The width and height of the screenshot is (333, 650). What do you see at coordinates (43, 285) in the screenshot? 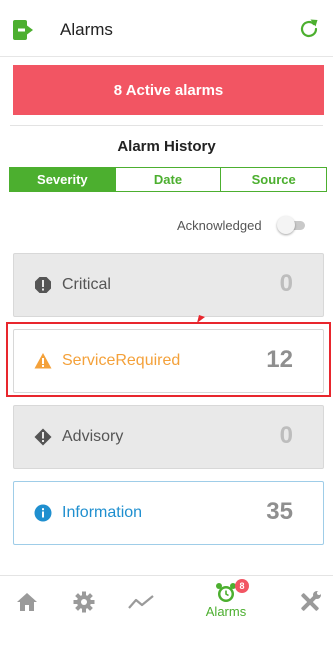
I see `critical-icon` at bounding box center [43, 285].